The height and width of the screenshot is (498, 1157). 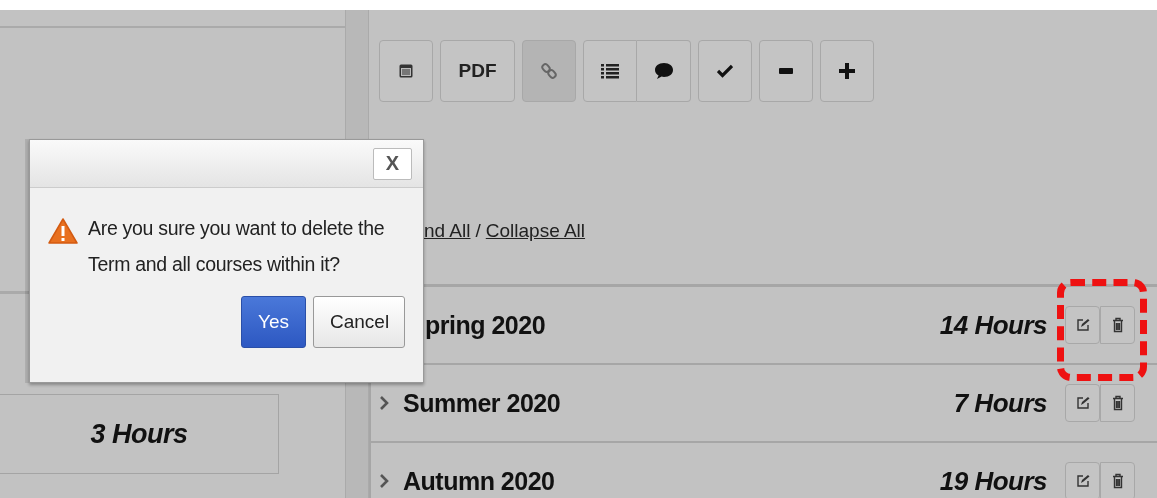 I want to click on warning-icon, so click(x=63, y=231).